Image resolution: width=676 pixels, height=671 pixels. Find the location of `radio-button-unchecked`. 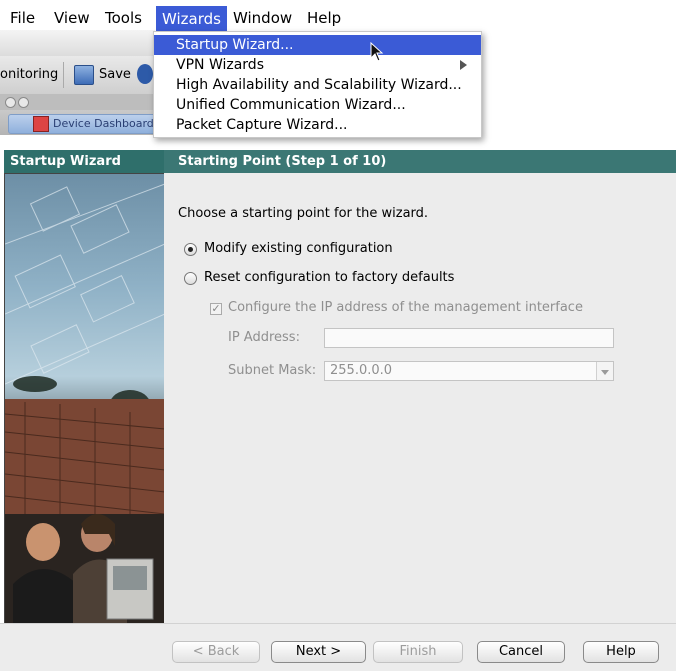

radio-button-unchecked is located at coordinates (190, 278).